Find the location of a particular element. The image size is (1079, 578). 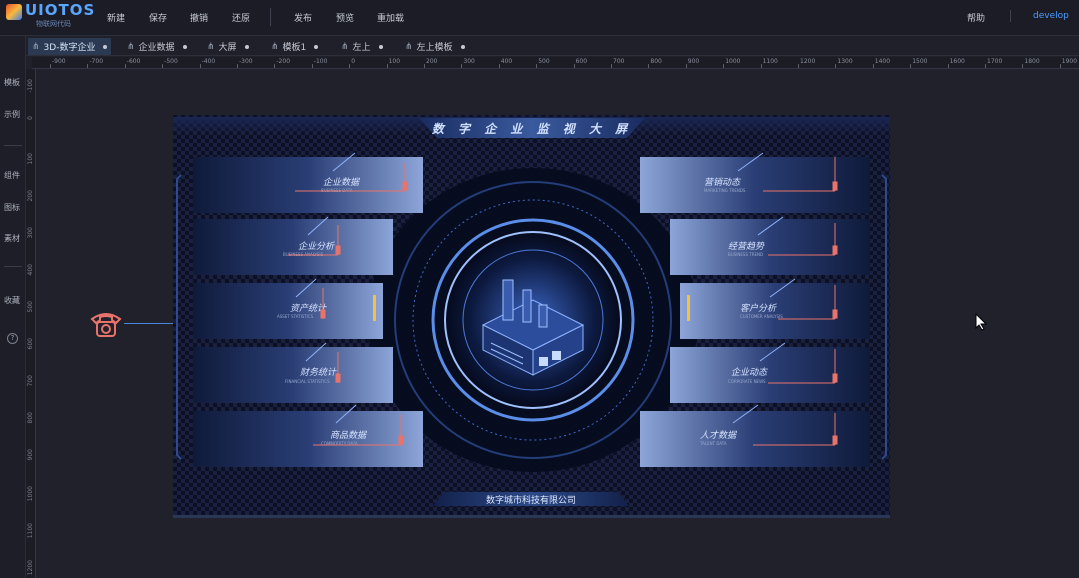

tab-label: 企业数据 is located at coordinates (156, 48).